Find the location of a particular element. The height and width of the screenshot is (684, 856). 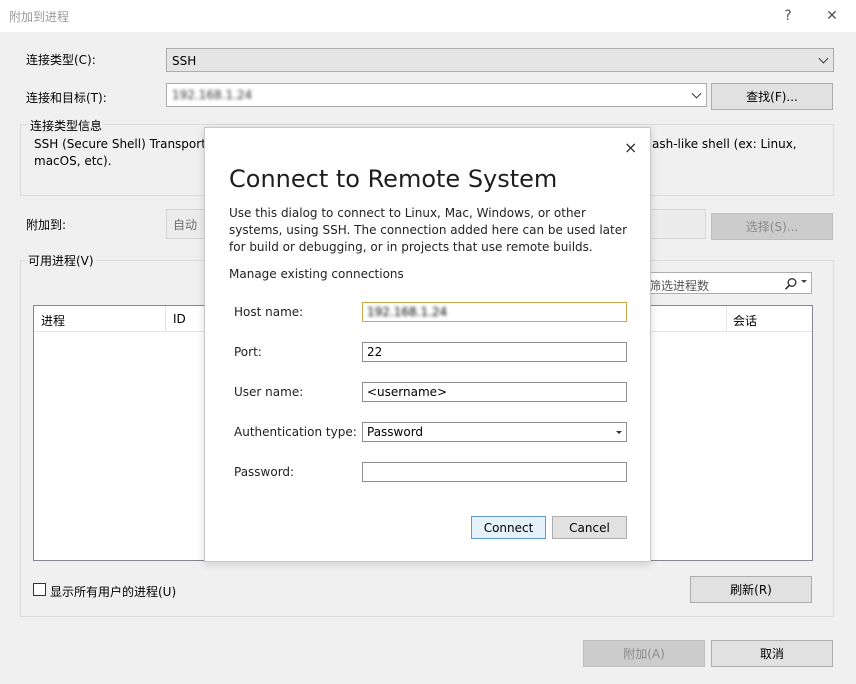

info-group-label: 连接类型信息 is located at coordinates (66, 125).